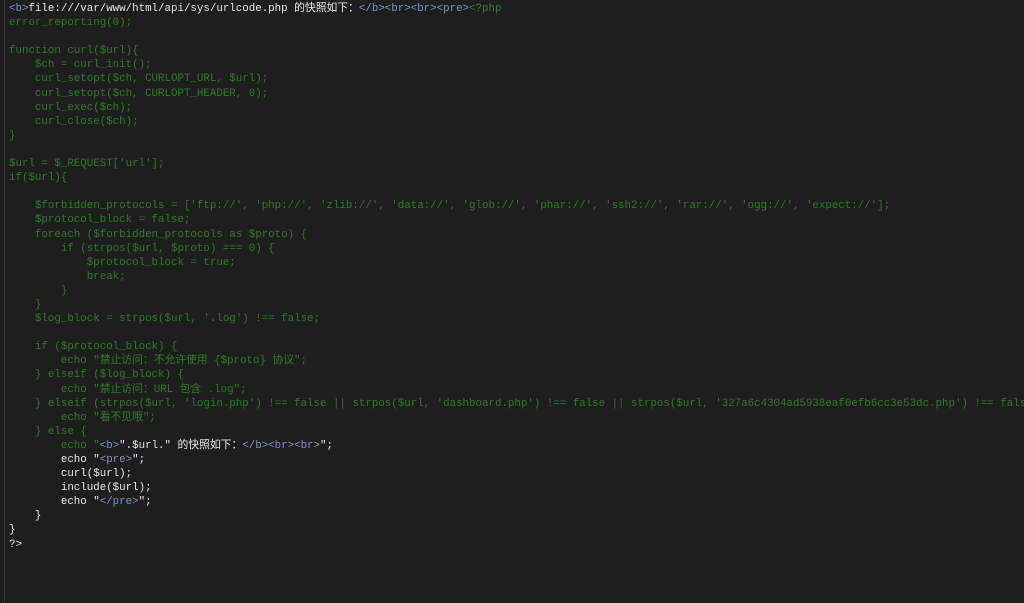  What do you see at coordinates (512, 545) in the screenshot?
I see `code-line: ?>` at bounding box center [512, 545].